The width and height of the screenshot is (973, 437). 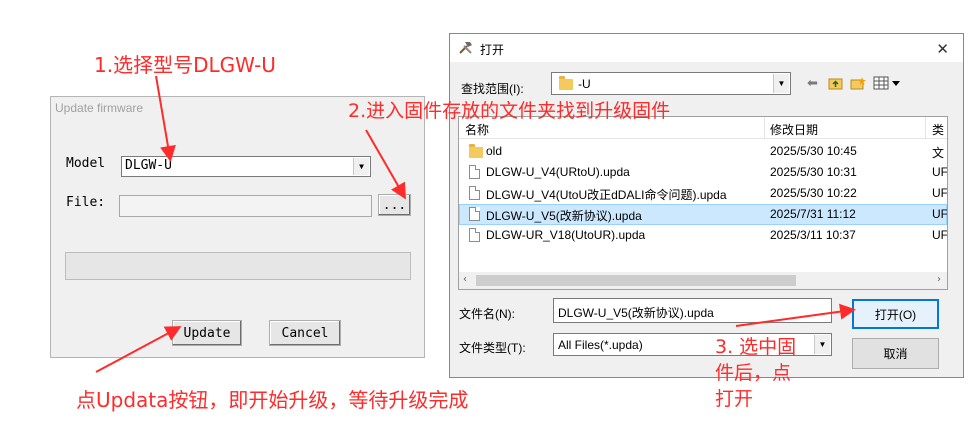 What do you see at coordinates (385, 164) in the screenshot?
I see `arrow-to-browse` at bounding box center [385, 164].